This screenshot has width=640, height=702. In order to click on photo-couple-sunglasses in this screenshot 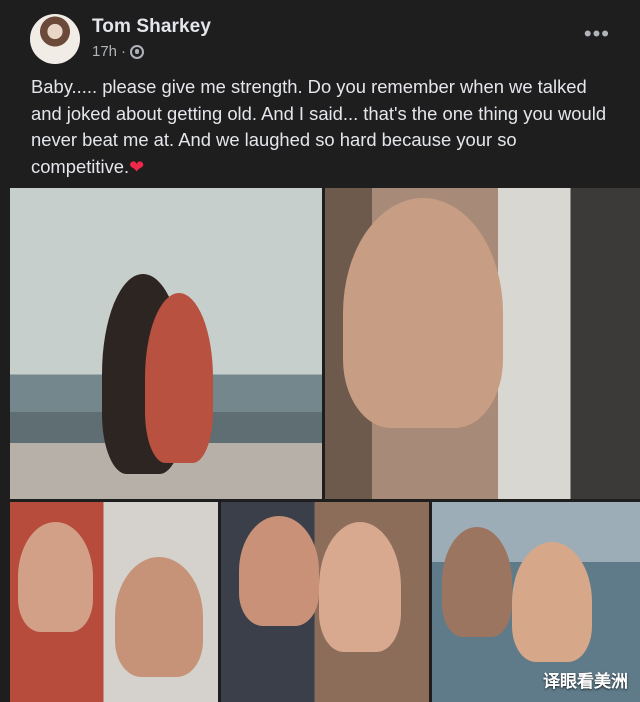, I will do `click(114, 602)`.